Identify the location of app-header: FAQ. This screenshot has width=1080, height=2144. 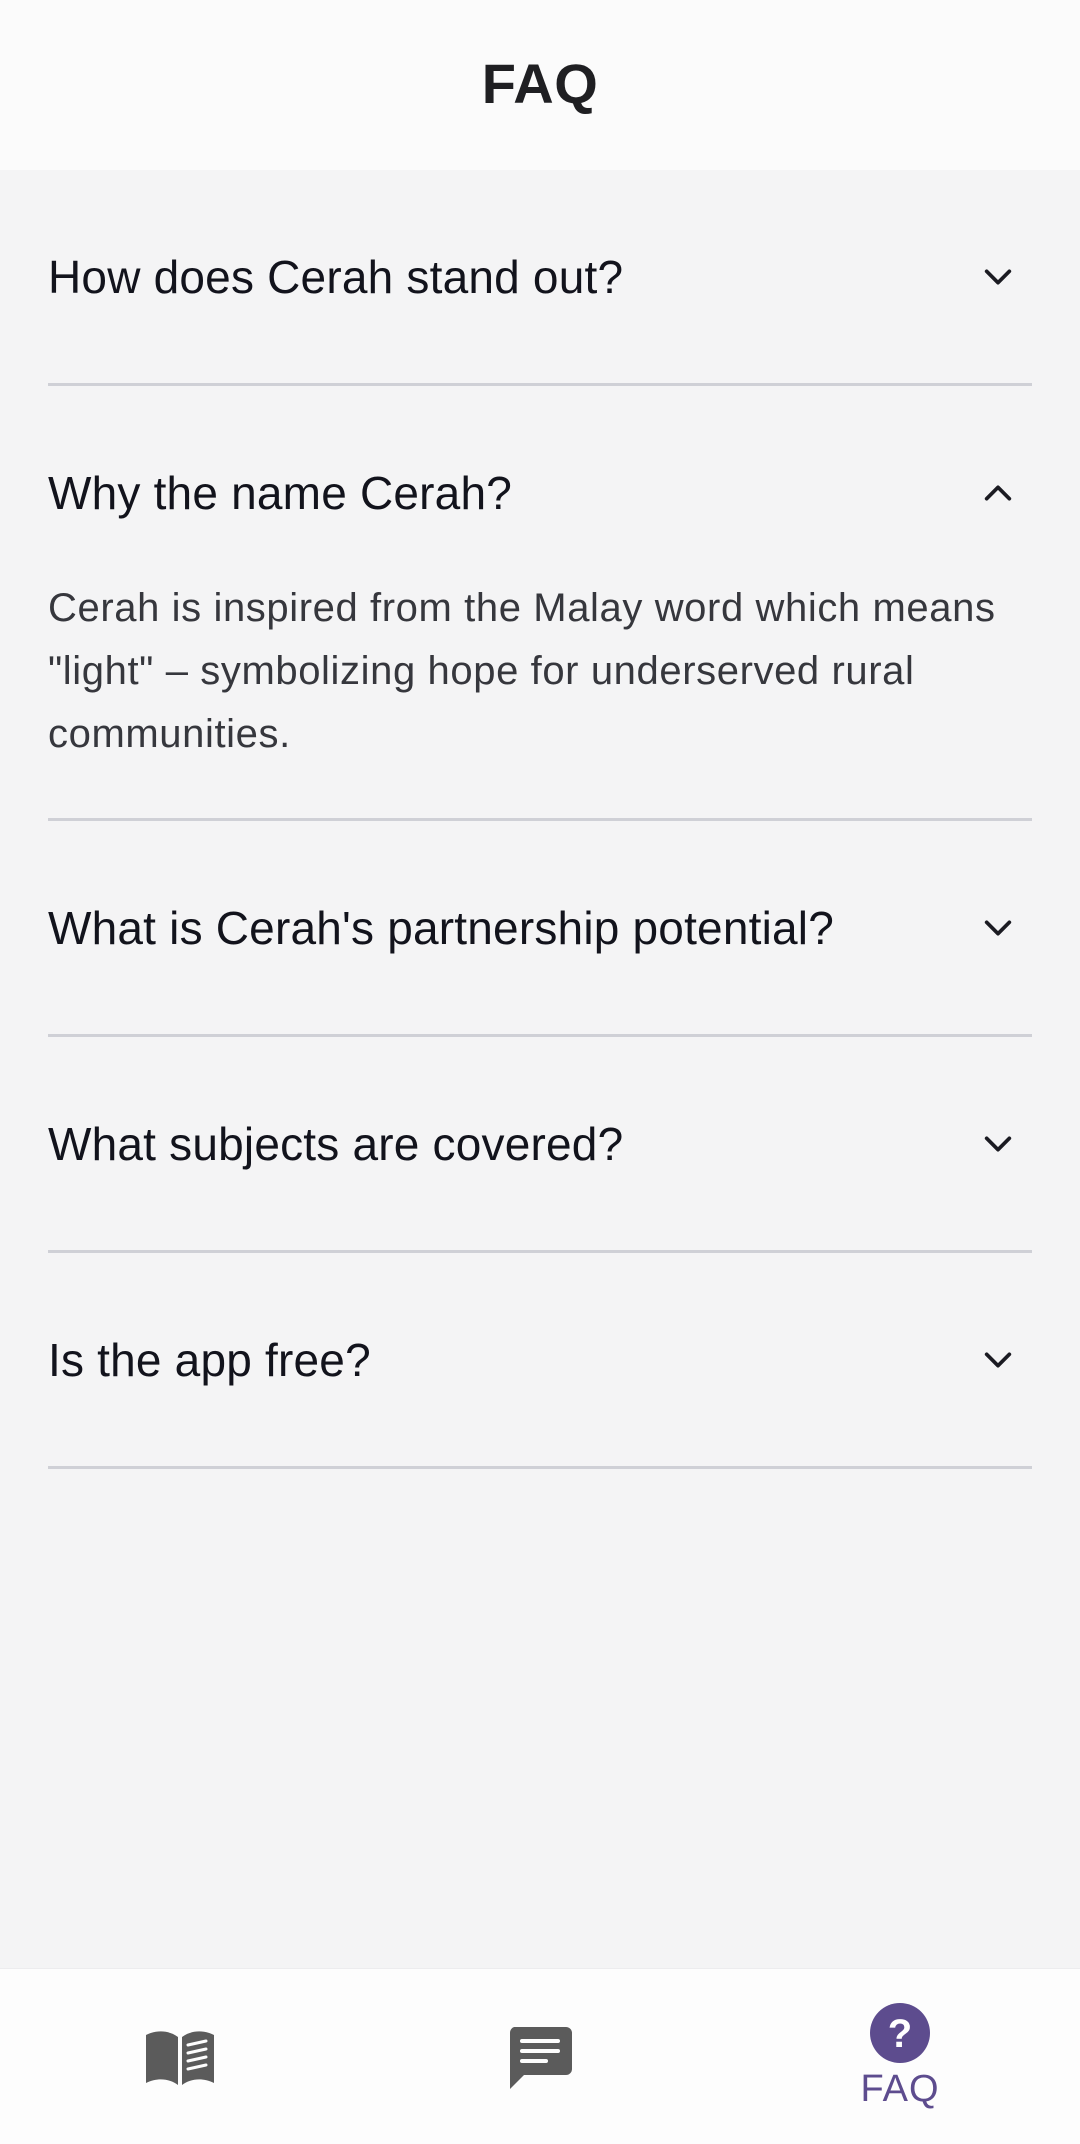
(540, 85).